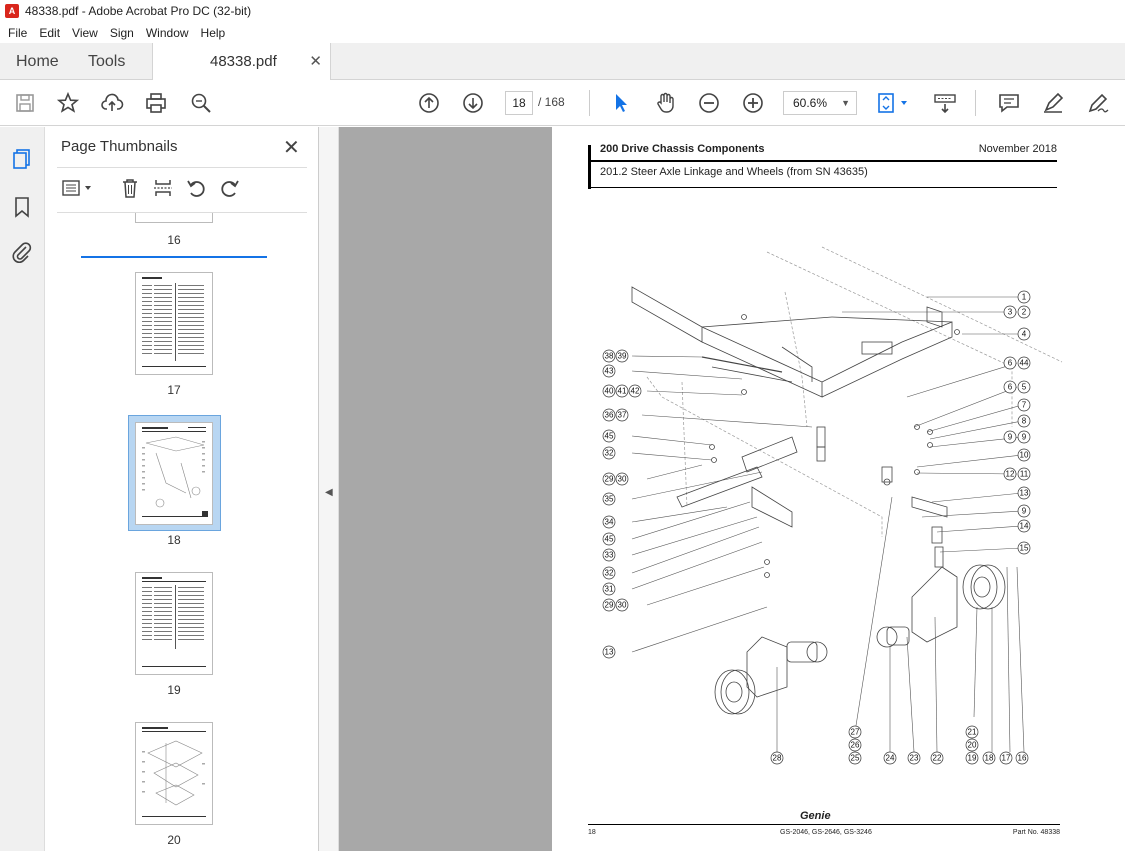 Image resolution: width=1125 pixels, height=851 pixels. What do you see at coordinates (201, 103) in the screenshot?
I see `search-zoom-icon` at bounding box center [201, 103].